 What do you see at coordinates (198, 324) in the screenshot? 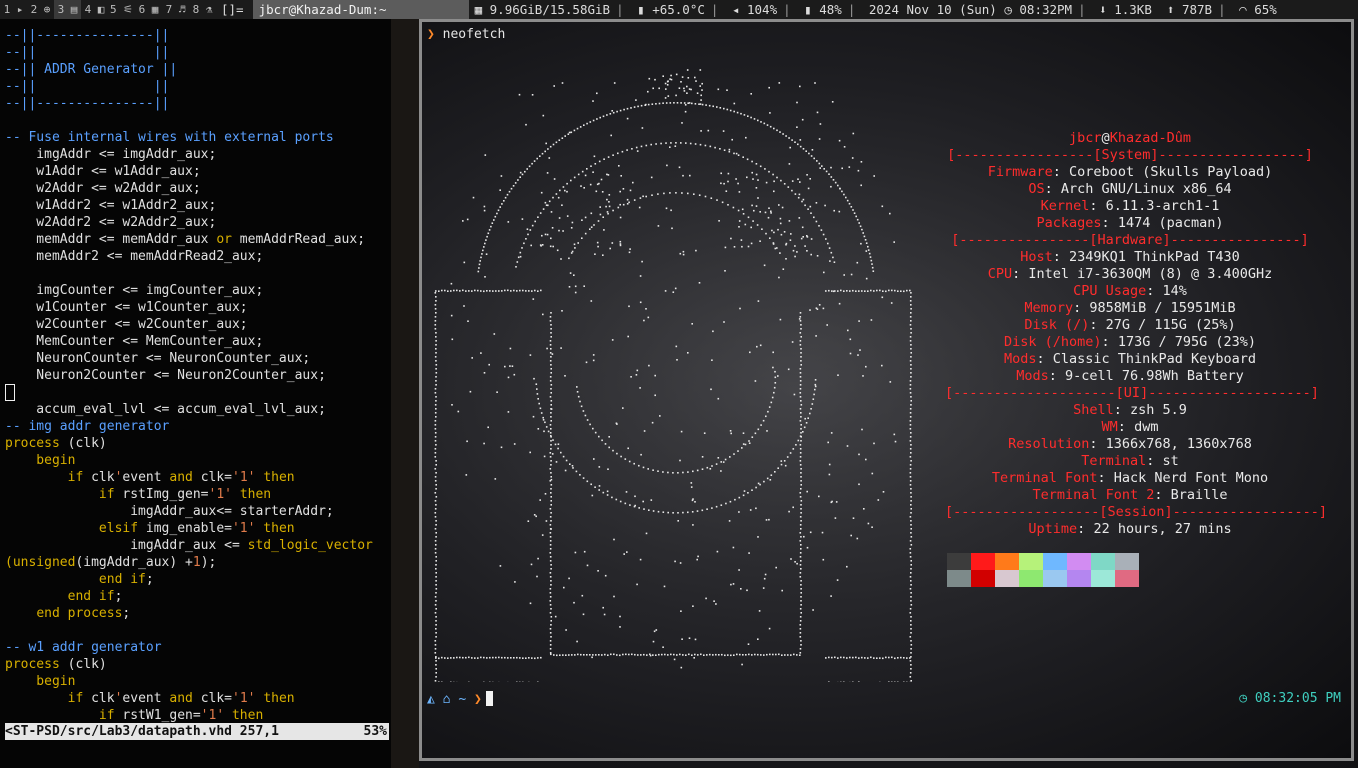
I see `code-line: w2Counter <= w2Counter_aux;` at bounding box center [198, 324].